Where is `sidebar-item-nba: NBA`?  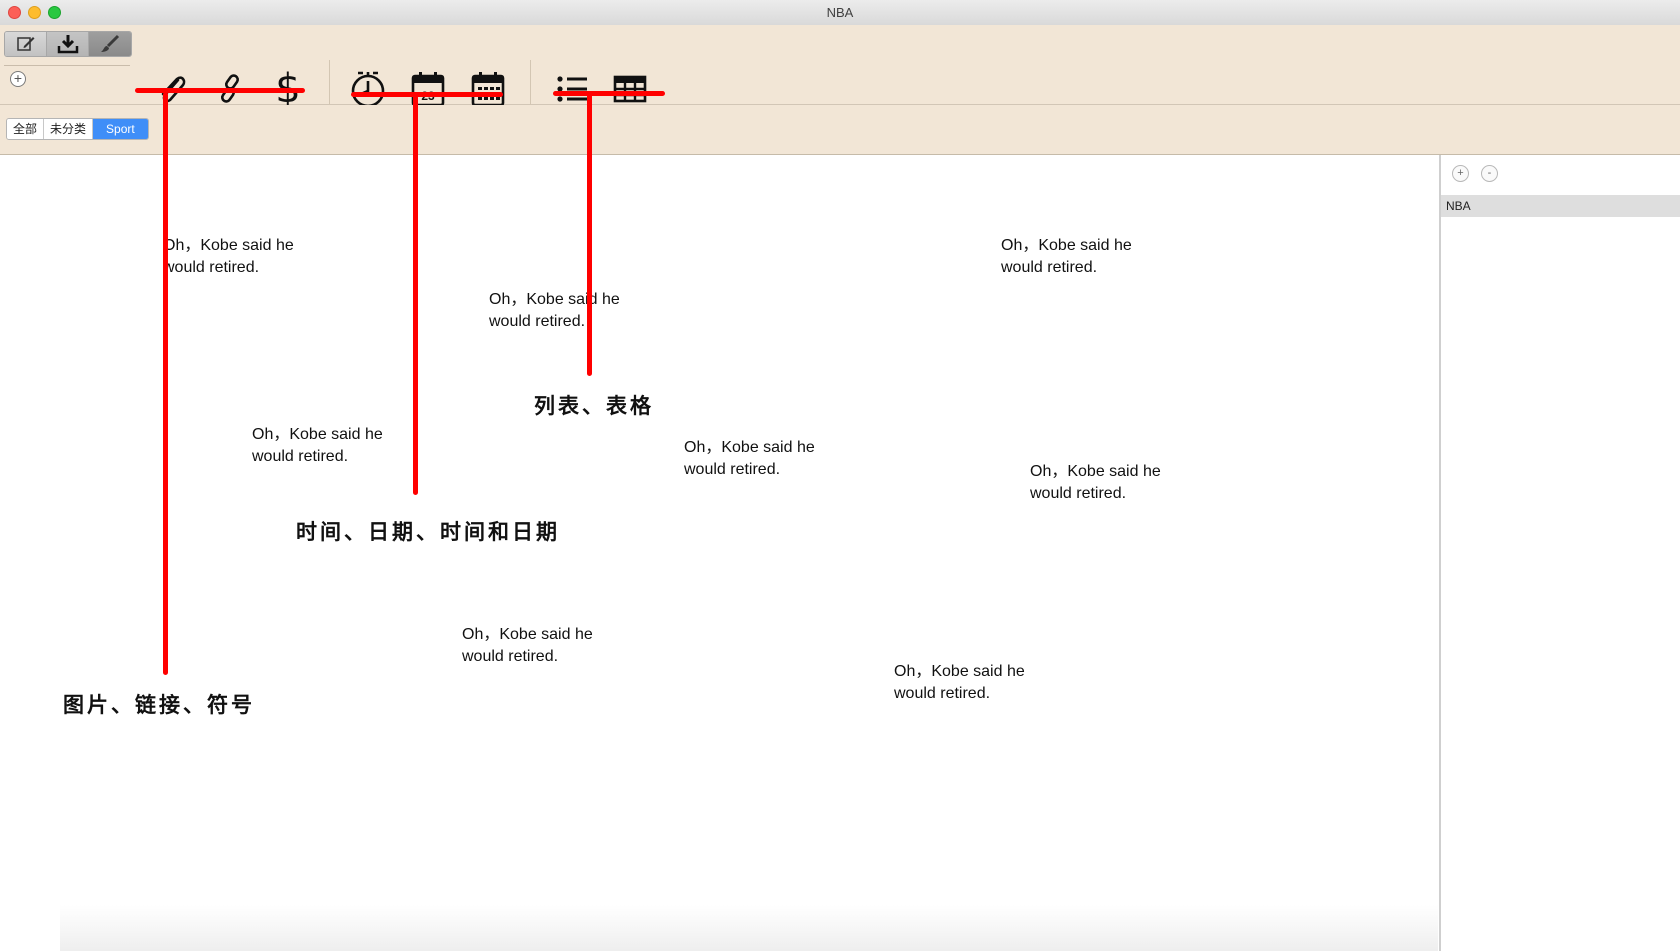 sidebar-item-nba: NBA is located at coordinates (1560, 206).